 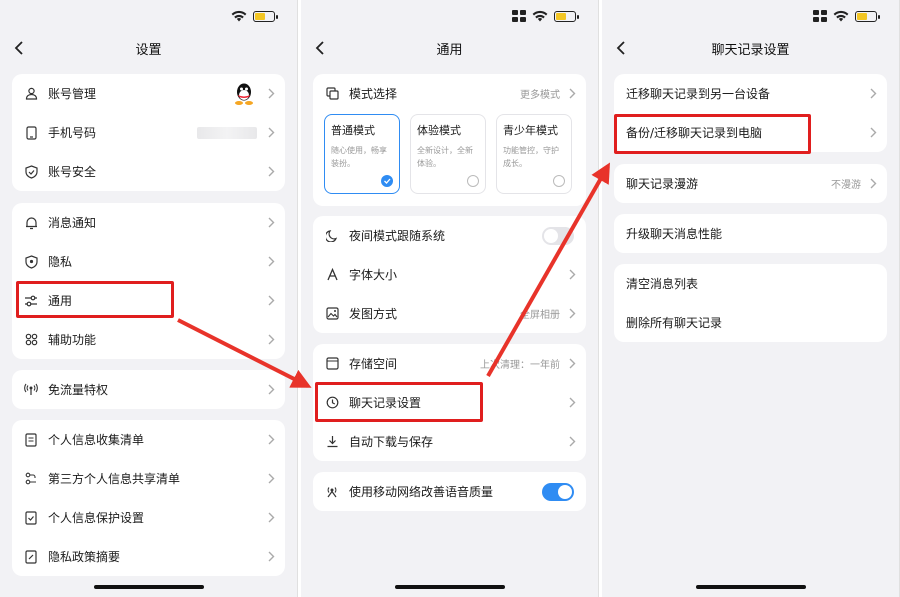 What do you see at coordinates (148, 439) in the screenshot?
I see `settings-item-info-collection: 个人信息收集清单` at bounding box center [148, 439].